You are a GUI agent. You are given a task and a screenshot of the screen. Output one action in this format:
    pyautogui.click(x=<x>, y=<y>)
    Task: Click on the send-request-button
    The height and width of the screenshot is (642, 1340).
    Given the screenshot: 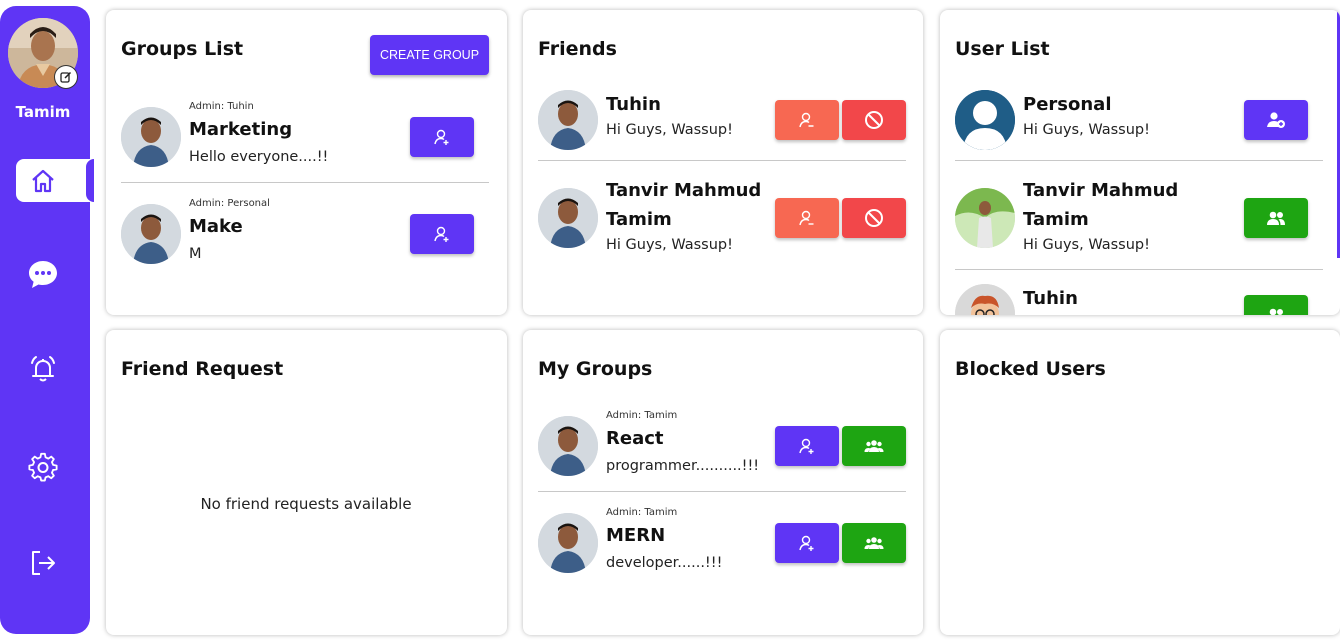 What is the action you would take?
    pyautogui.click(x=1276, y=120)
    